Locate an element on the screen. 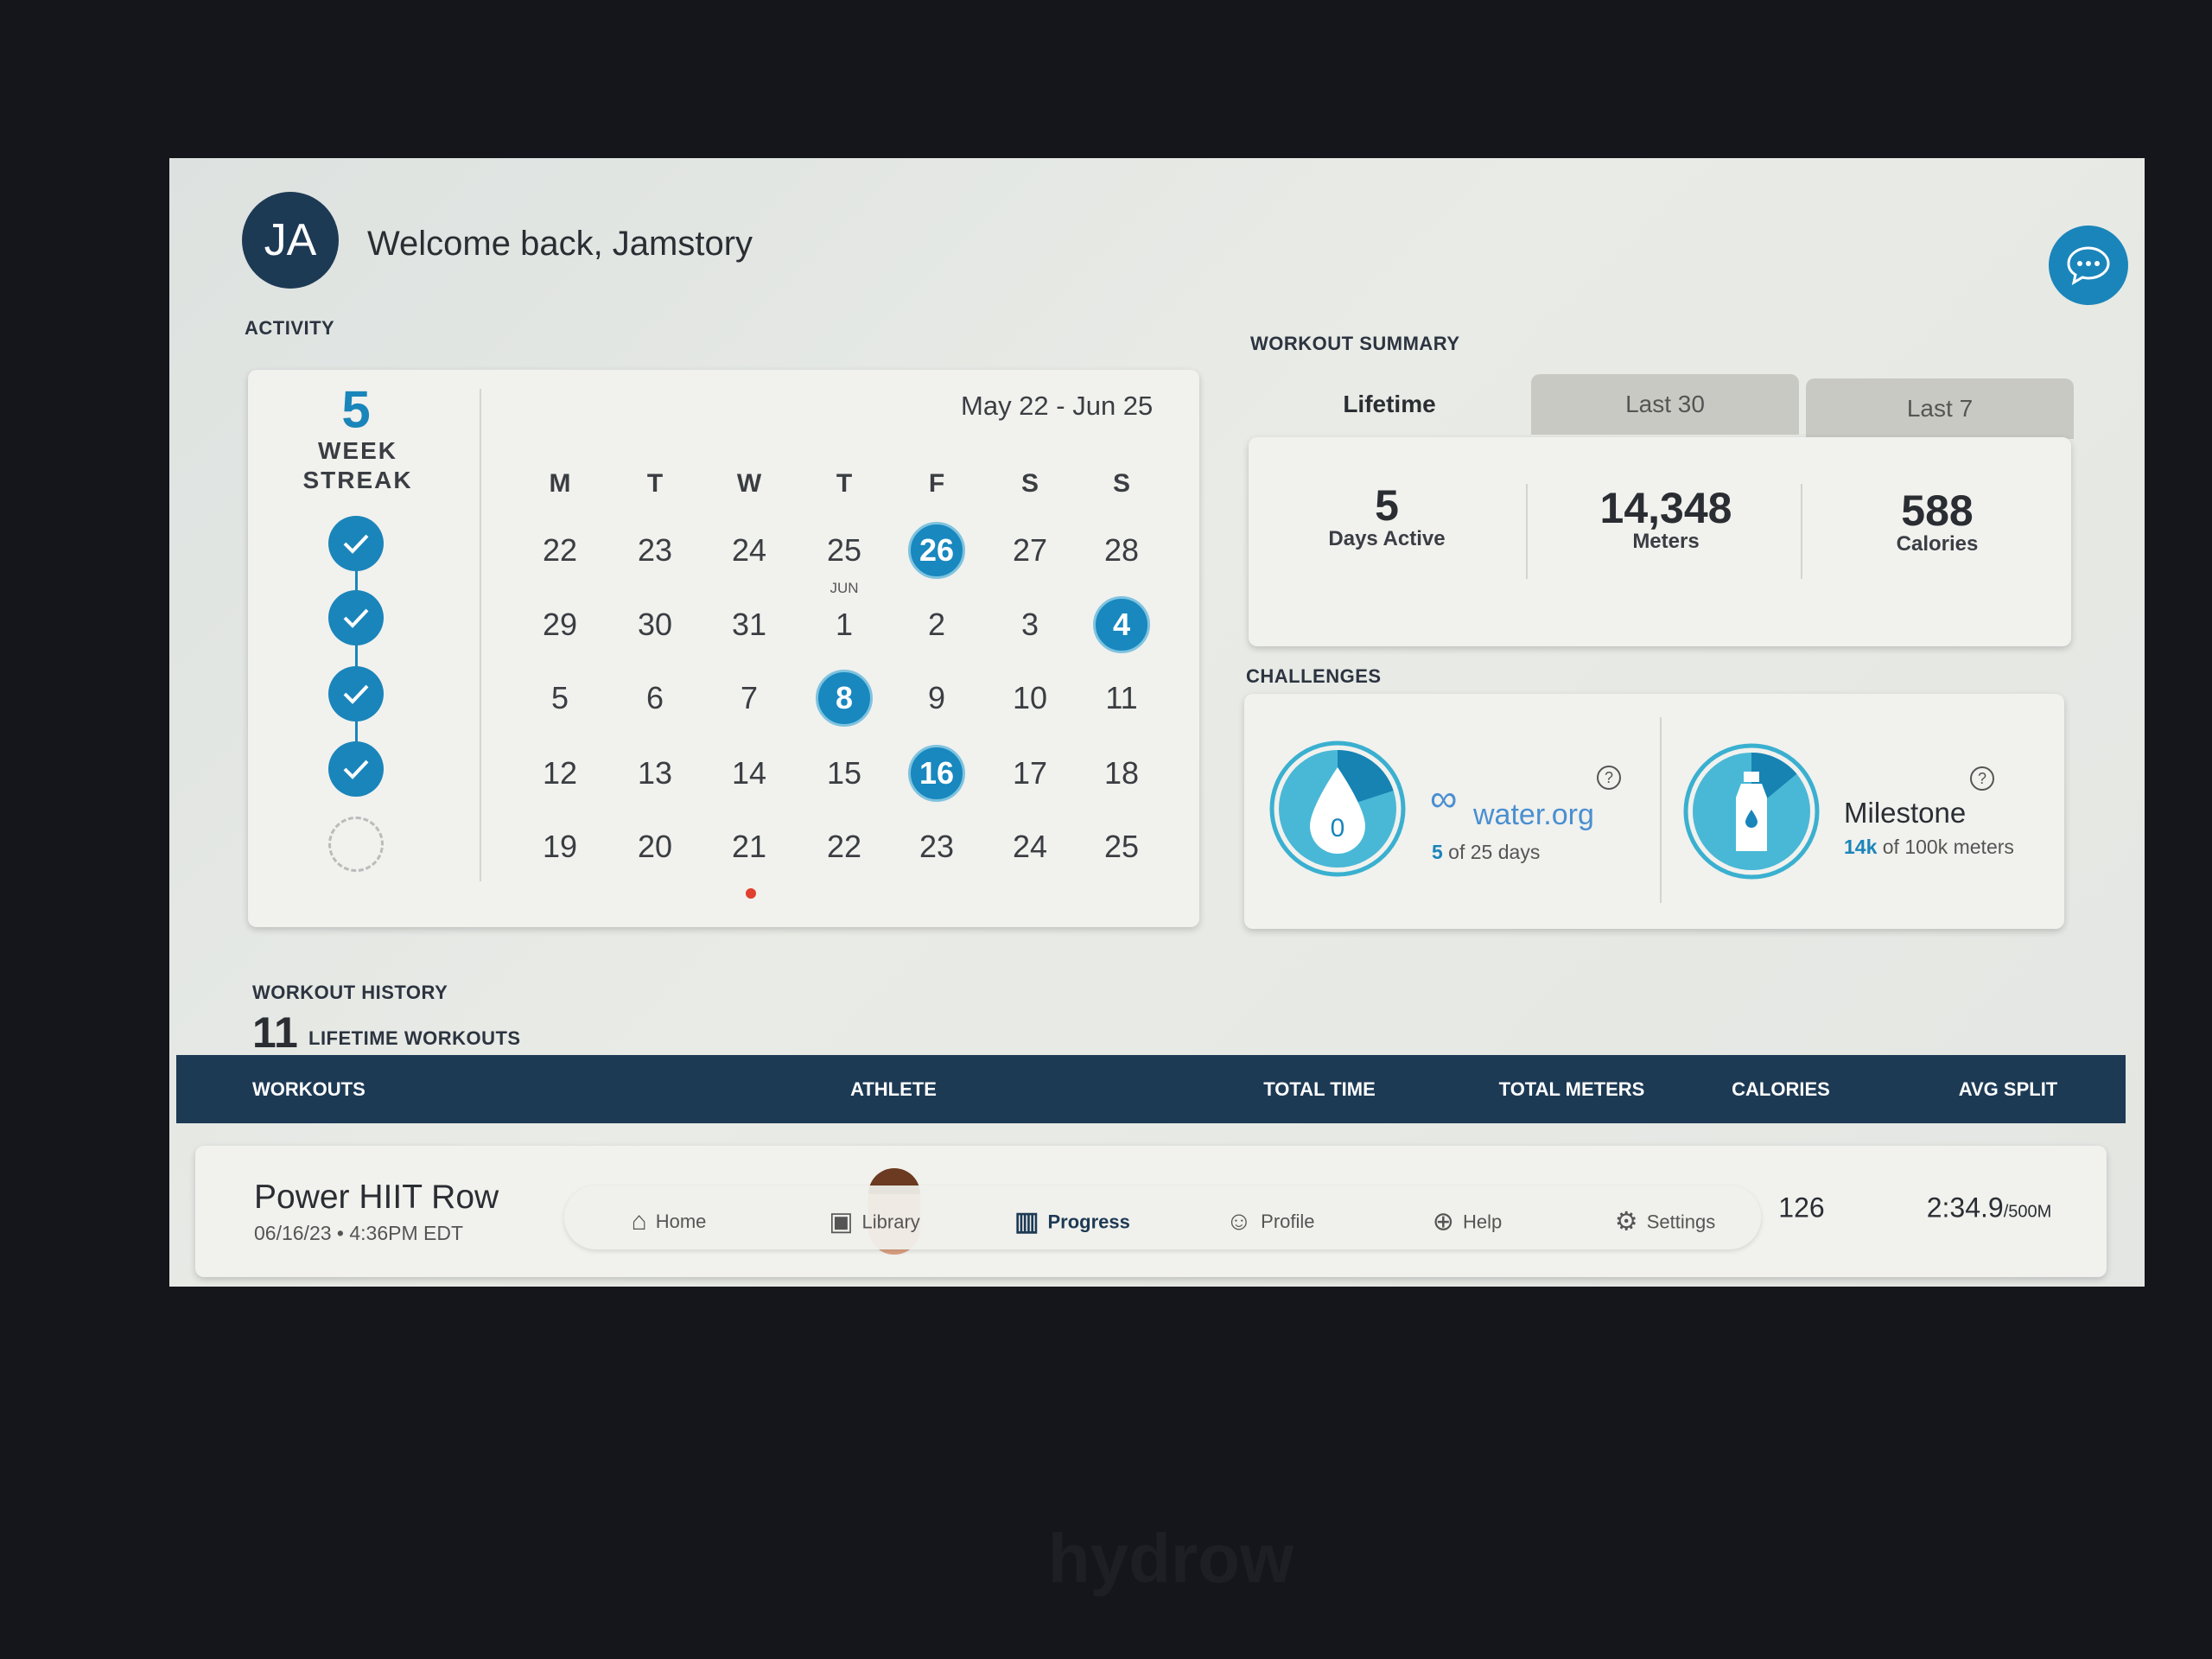 This screenshot has width=2212, height=1659. calendar-day: 20 is located at coordinates (655, 847).